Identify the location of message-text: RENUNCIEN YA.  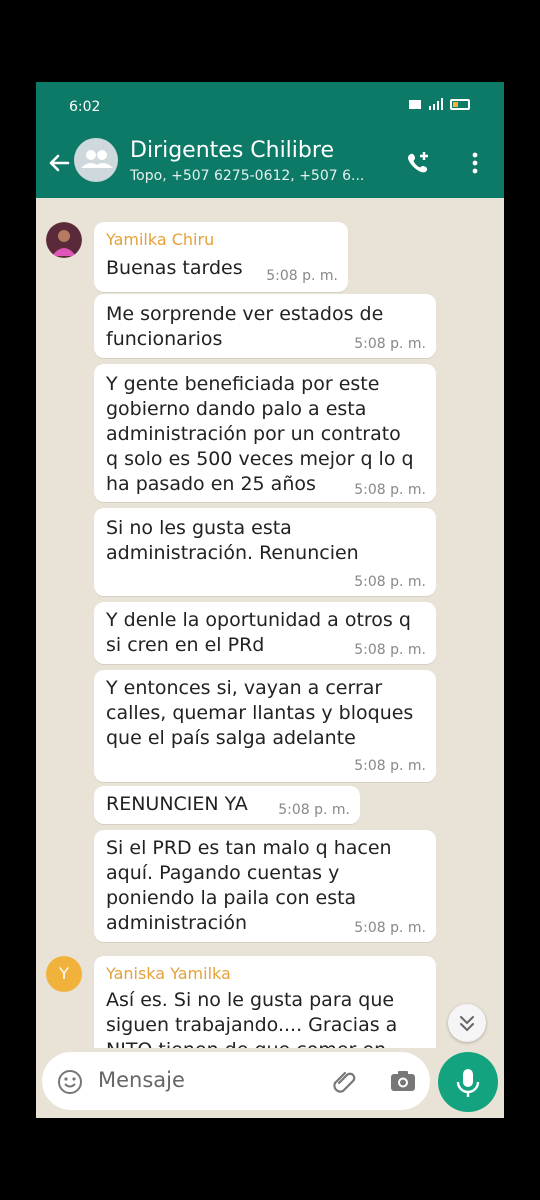
(177, 804).